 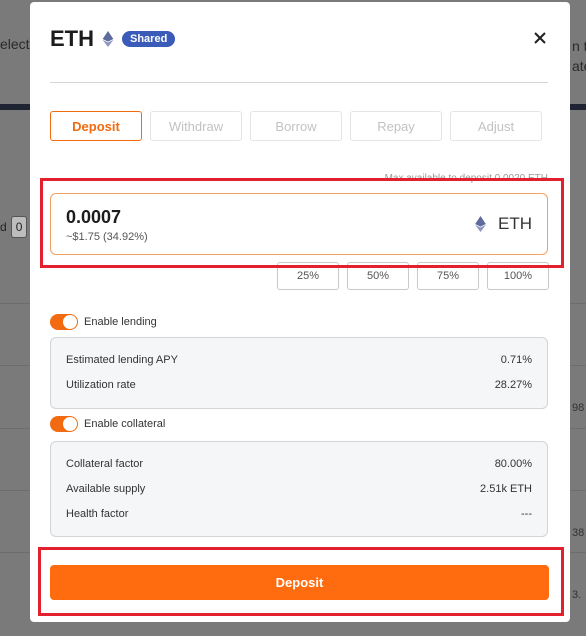 I want to click on row-label: Health factor, so click(x=97, y=513).